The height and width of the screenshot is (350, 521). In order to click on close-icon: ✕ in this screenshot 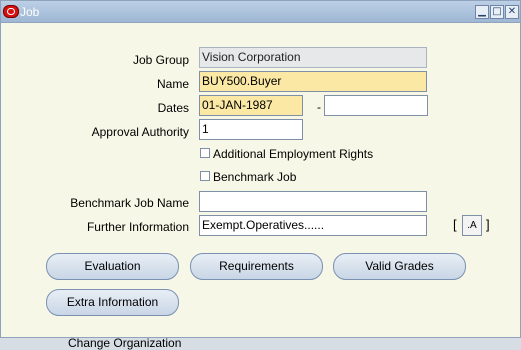, I will do `click(512, 12)`.